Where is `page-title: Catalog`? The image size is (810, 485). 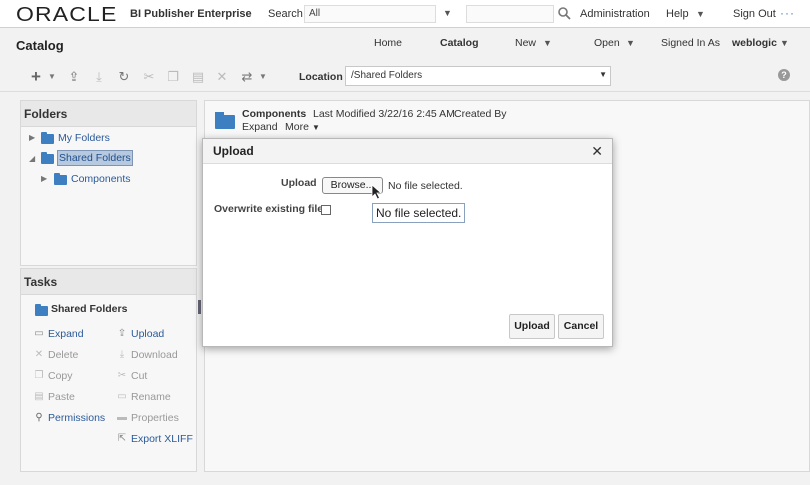
page-title: Catalog is located at coordinates (40, 45).